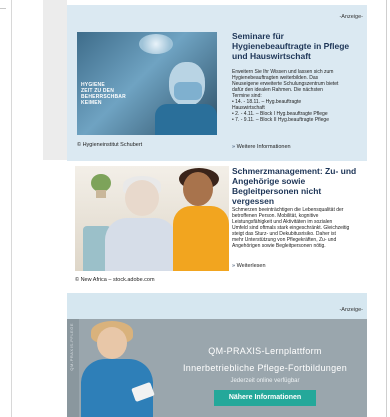 The image size is (390, 417). I want to click on rail-tick, so click(3, 8).